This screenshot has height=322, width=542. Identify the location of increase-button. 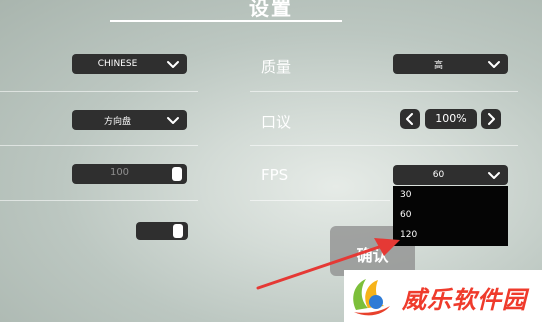
(491, 119).